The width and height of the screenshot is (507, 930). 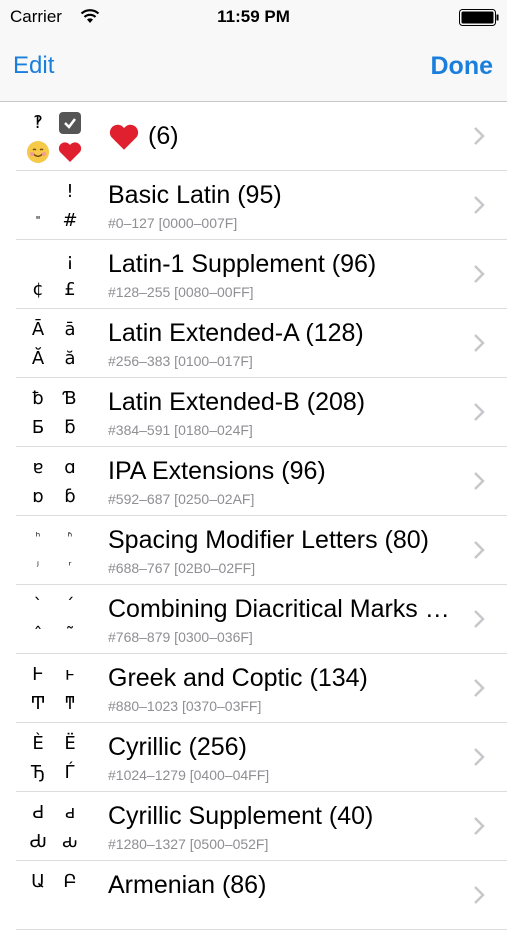 What do you see at coordinates (70, 812) in the screenshot?
I see `glyph: ԁ` at bounding box center [70, 812].